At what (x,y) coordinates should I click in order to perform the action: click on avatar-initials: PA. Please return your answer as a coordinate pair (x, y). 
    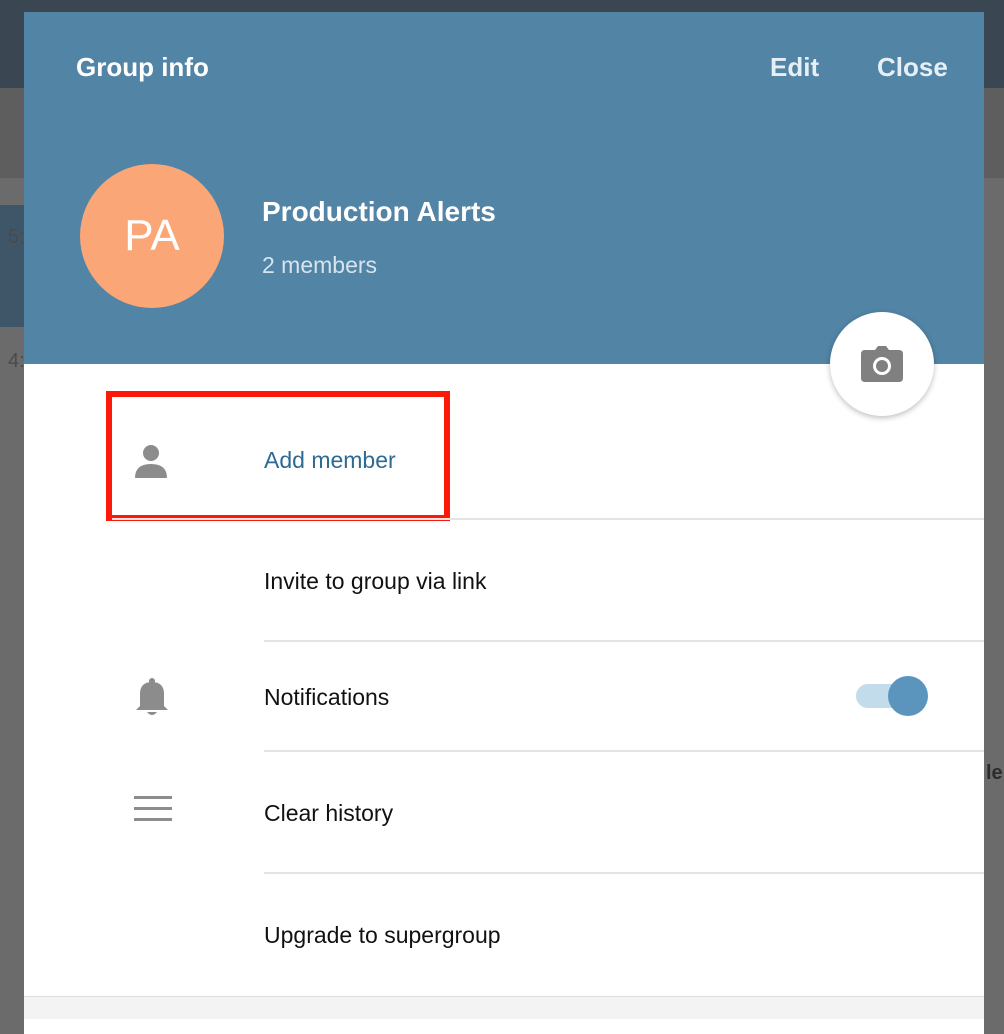
    Looking at the image, I should click on (152, 235).